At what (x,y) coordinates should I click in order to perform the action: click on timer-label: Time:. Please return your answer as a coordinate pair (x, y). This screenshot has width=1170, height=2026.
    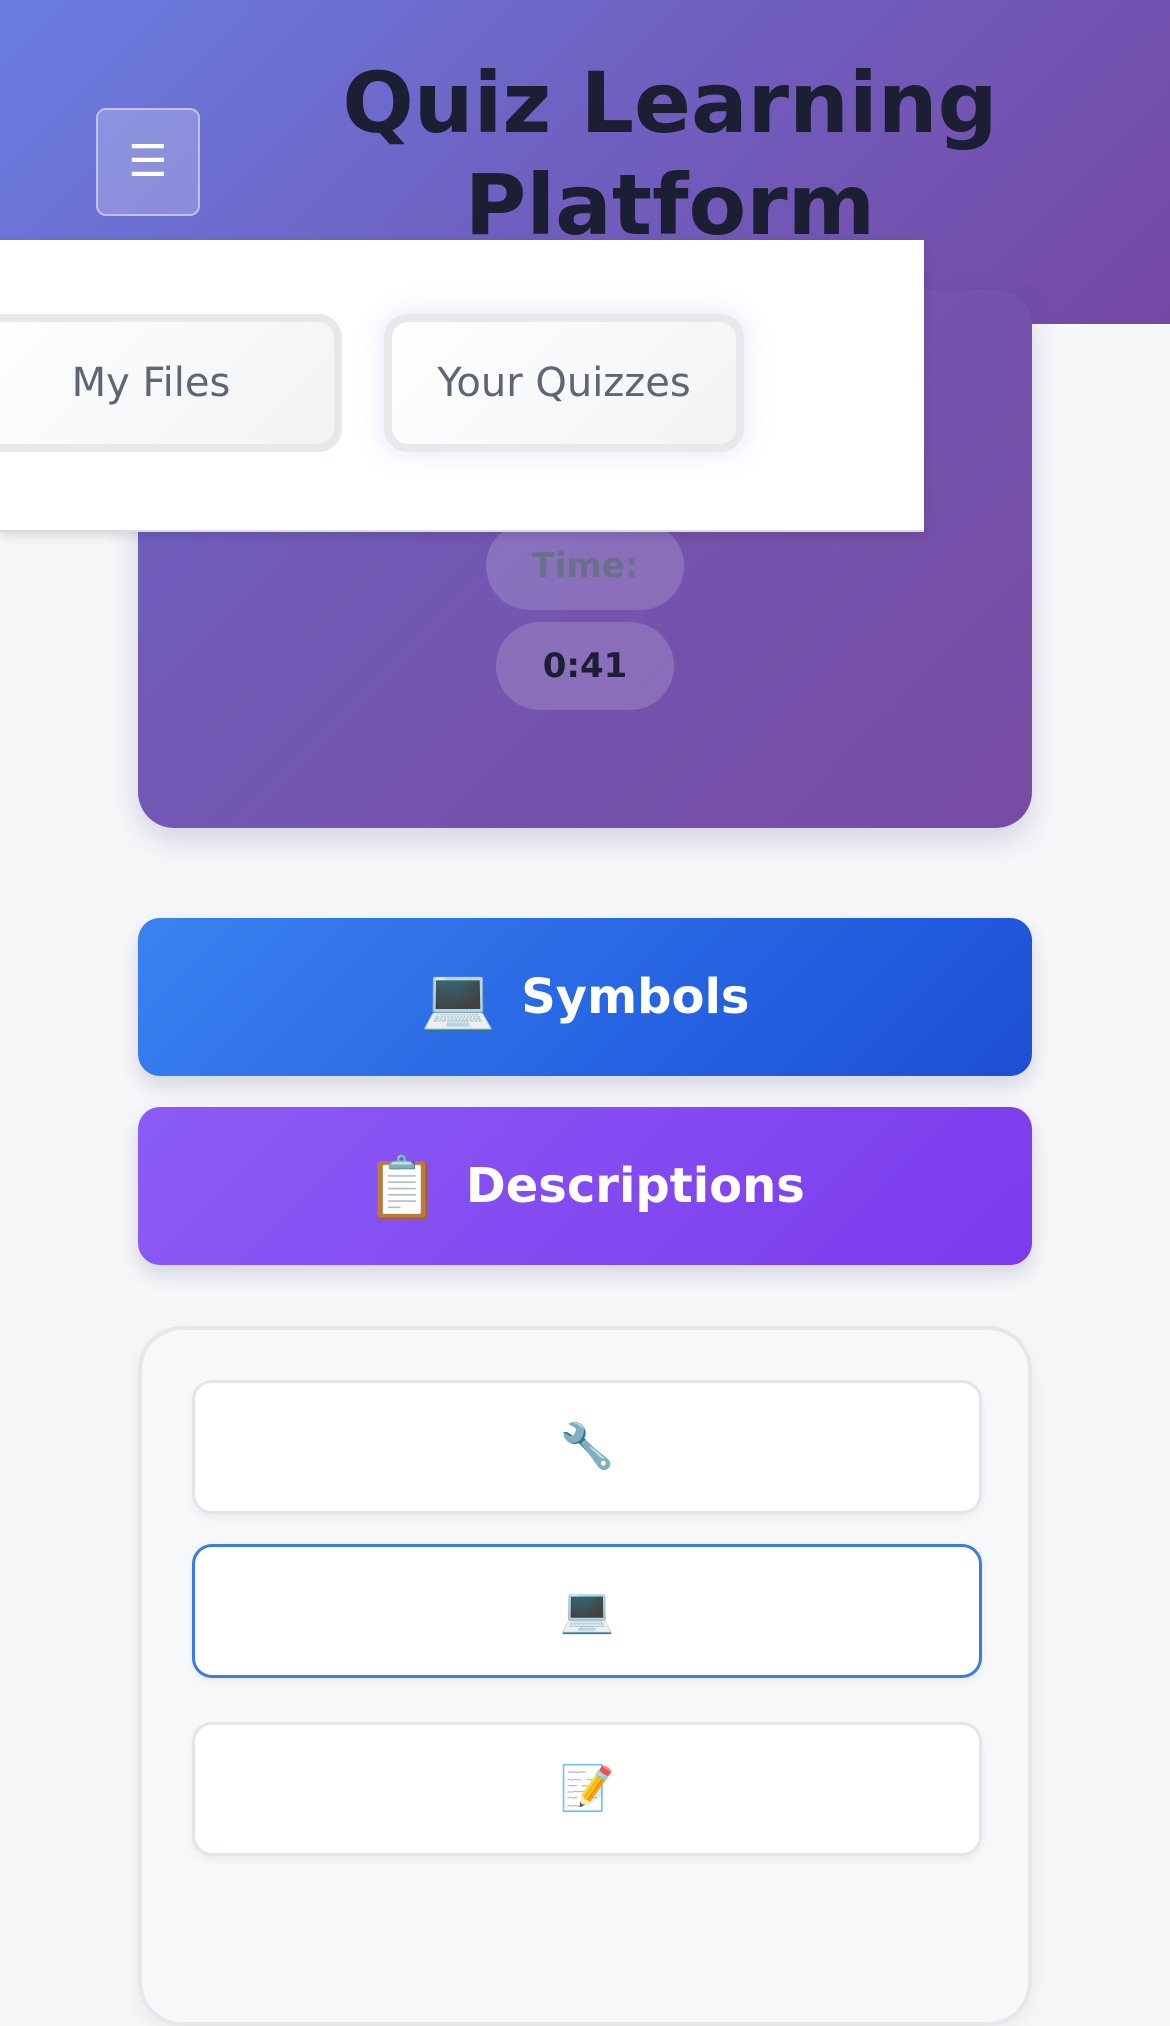
    Looking at the image, I should click on (585, 566).